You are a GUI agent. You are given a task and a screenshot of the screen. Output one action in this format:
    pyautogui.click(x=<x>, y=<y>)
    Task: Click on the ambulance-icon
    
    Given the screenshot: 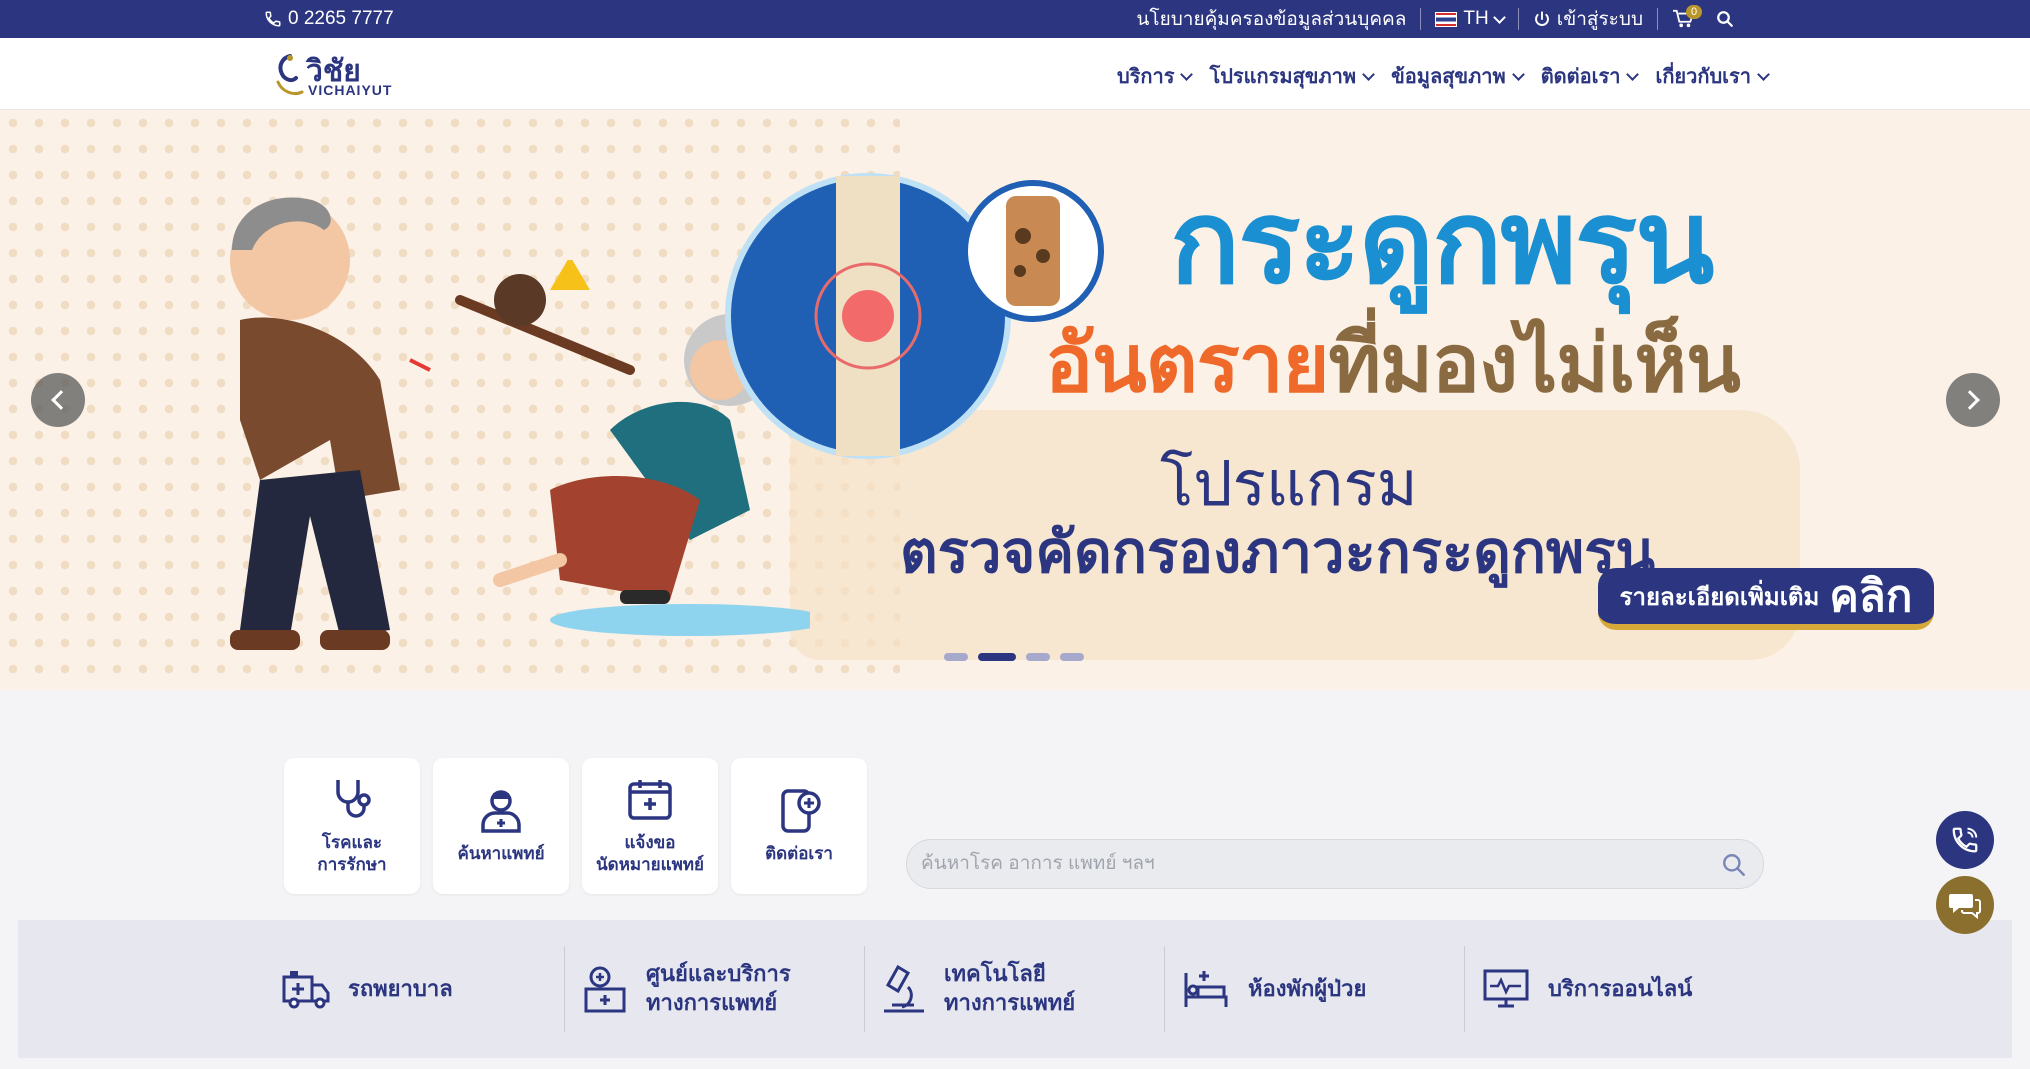 What is the action you would take?
    pyautogui.click(x=306, y=990)
    